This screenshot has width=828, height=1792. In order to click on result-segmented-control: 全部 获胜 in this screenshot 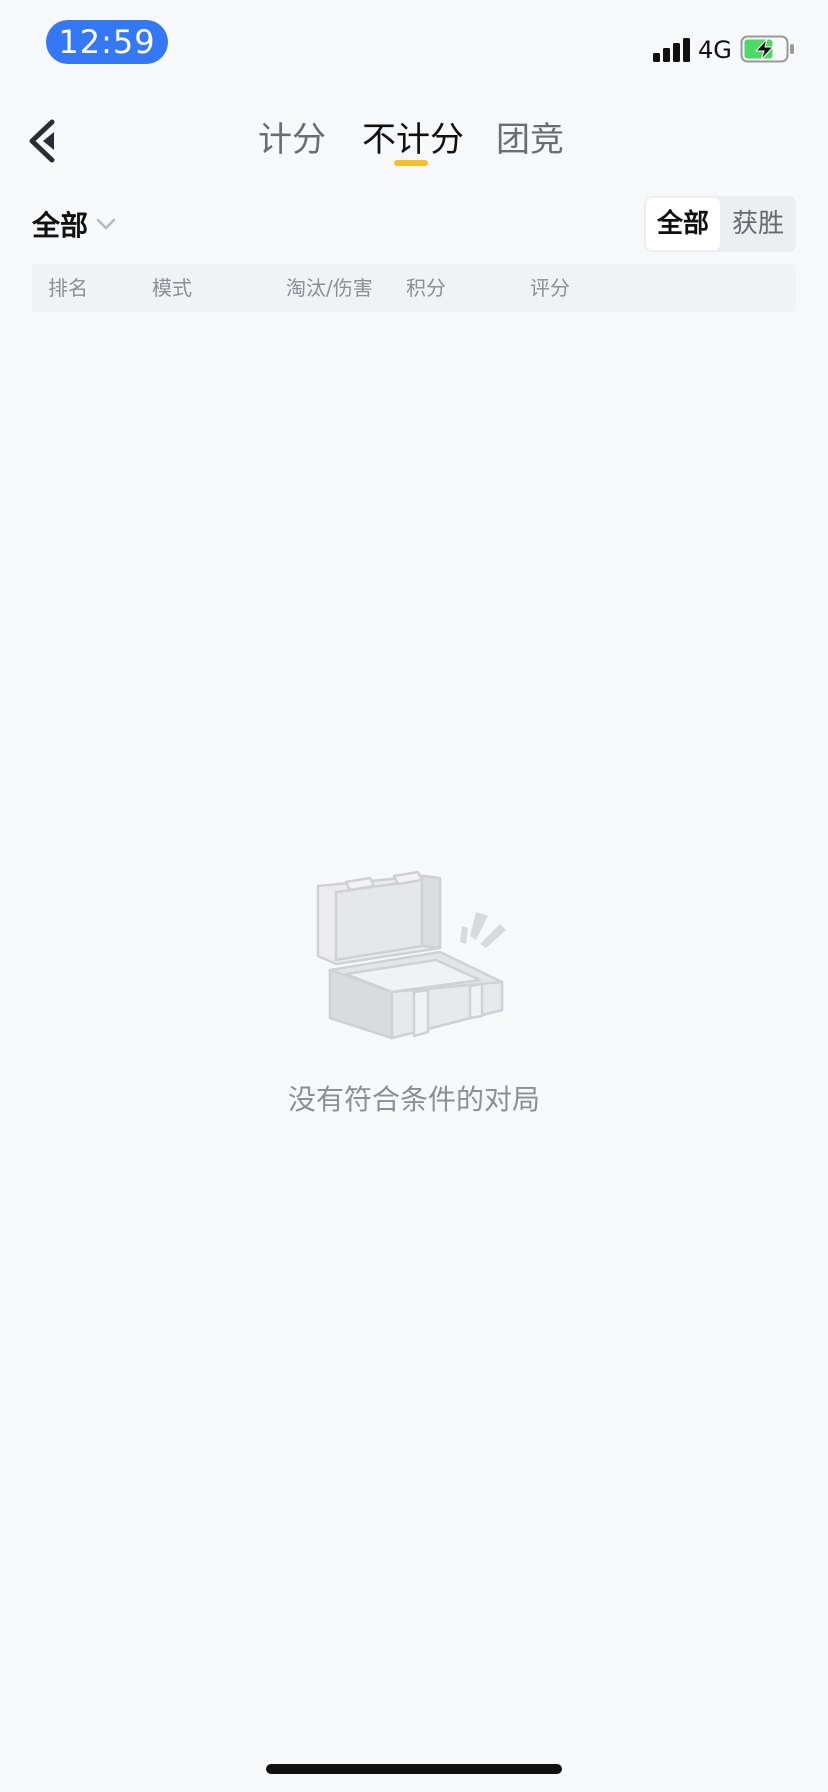, I will do `click(720, 224)`.